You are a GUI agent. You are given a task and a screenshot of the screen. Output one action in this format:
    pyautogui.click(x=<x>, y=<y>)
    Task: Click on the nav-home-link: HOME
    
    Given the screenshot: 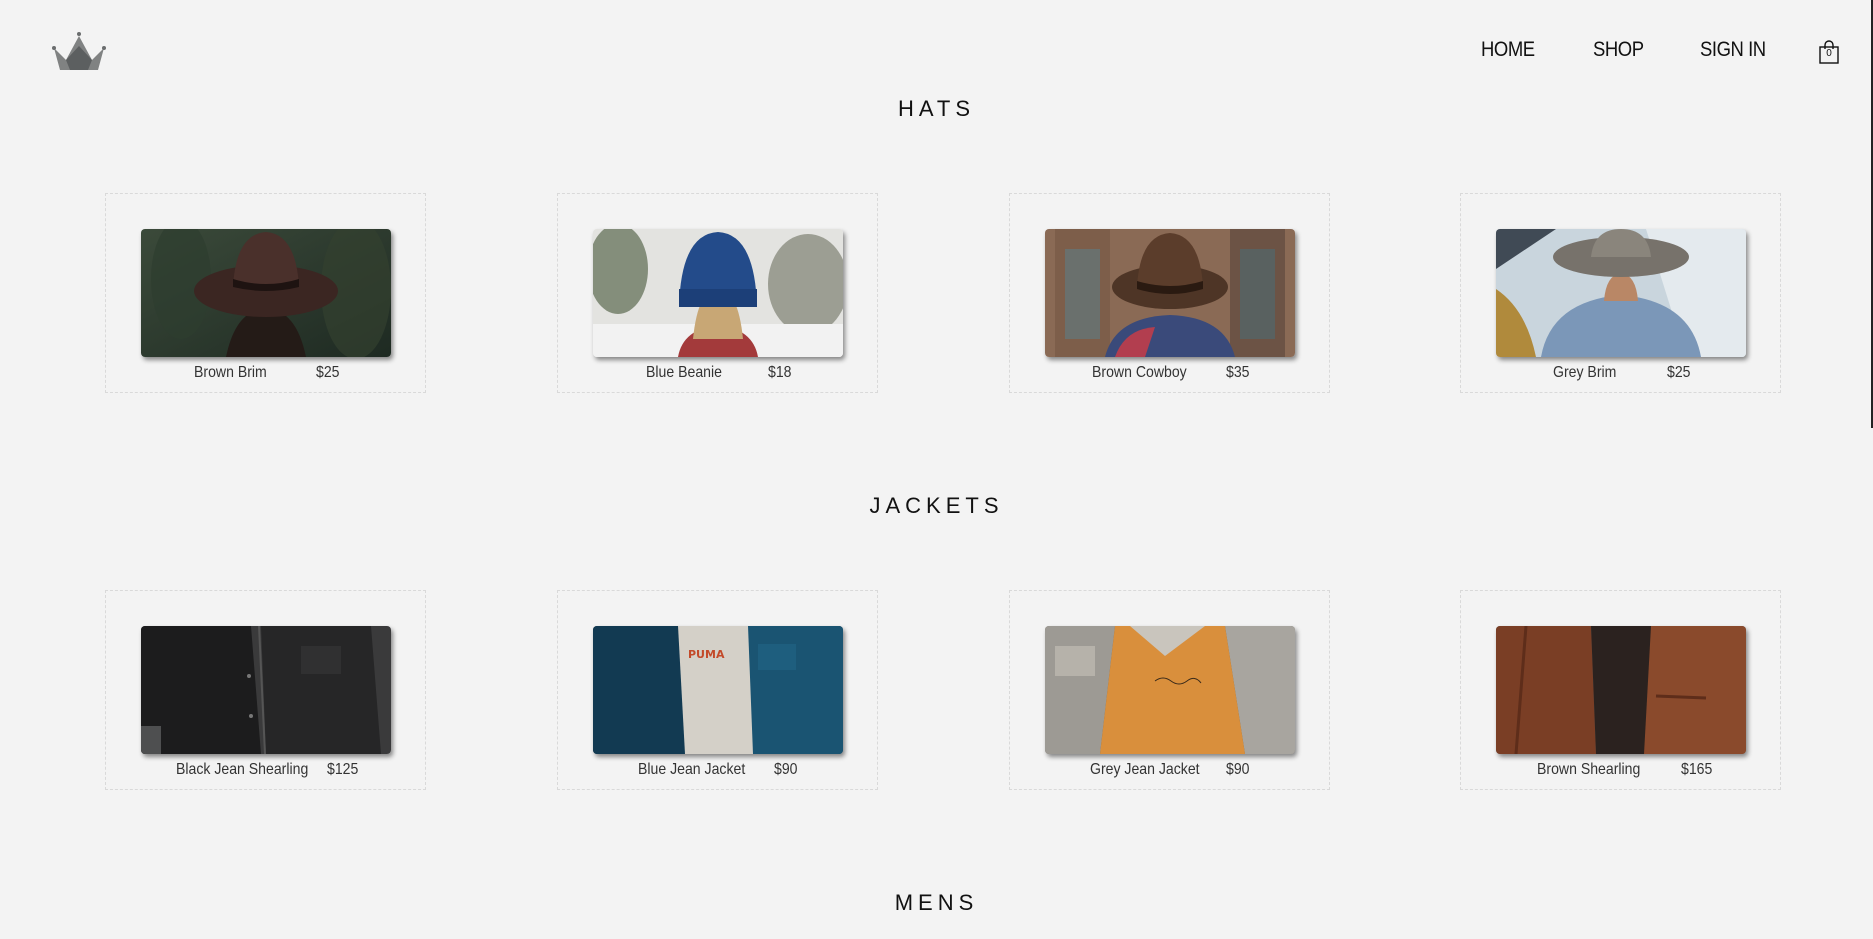 What is the action you would take?
    pyautogui.click(x=1508, y=50)
    